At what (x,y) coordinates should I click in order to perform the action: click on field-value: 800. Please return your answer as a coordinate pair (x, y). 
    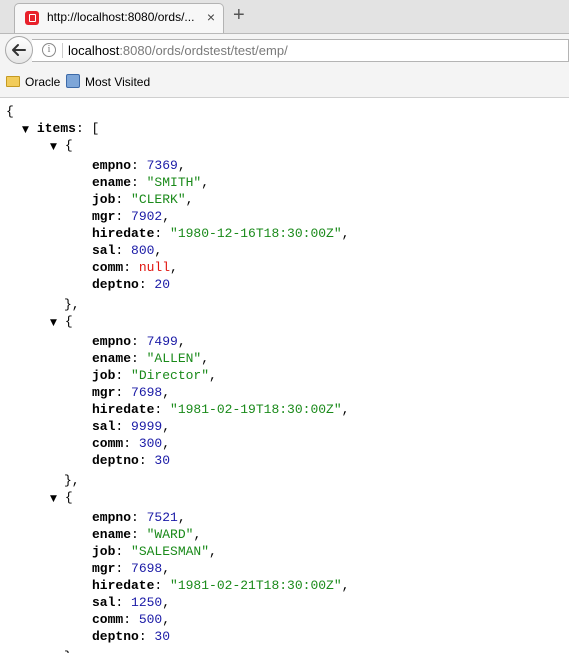
    Looking at the image, I should click on (143, 250).